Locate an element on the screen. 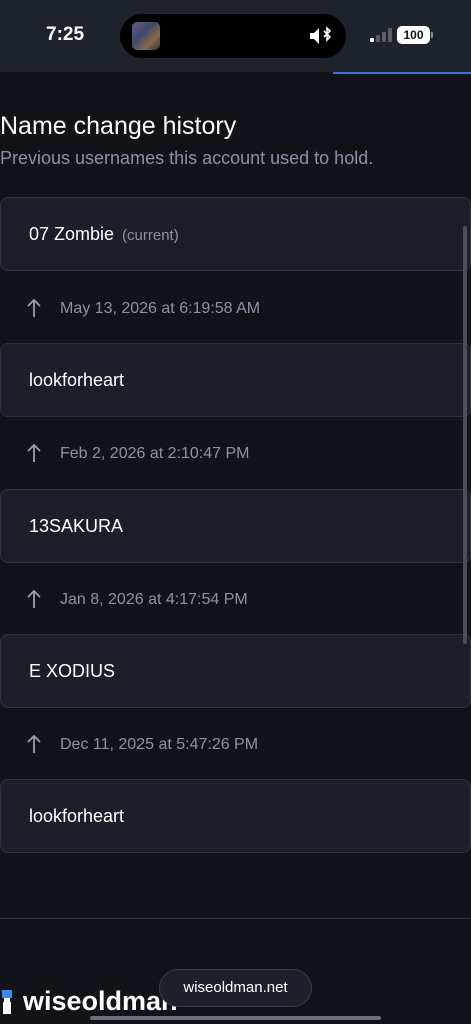  name-change-row: Jan 8, 2026 at 4:17:54 PM is located at coordinates (235, 601).